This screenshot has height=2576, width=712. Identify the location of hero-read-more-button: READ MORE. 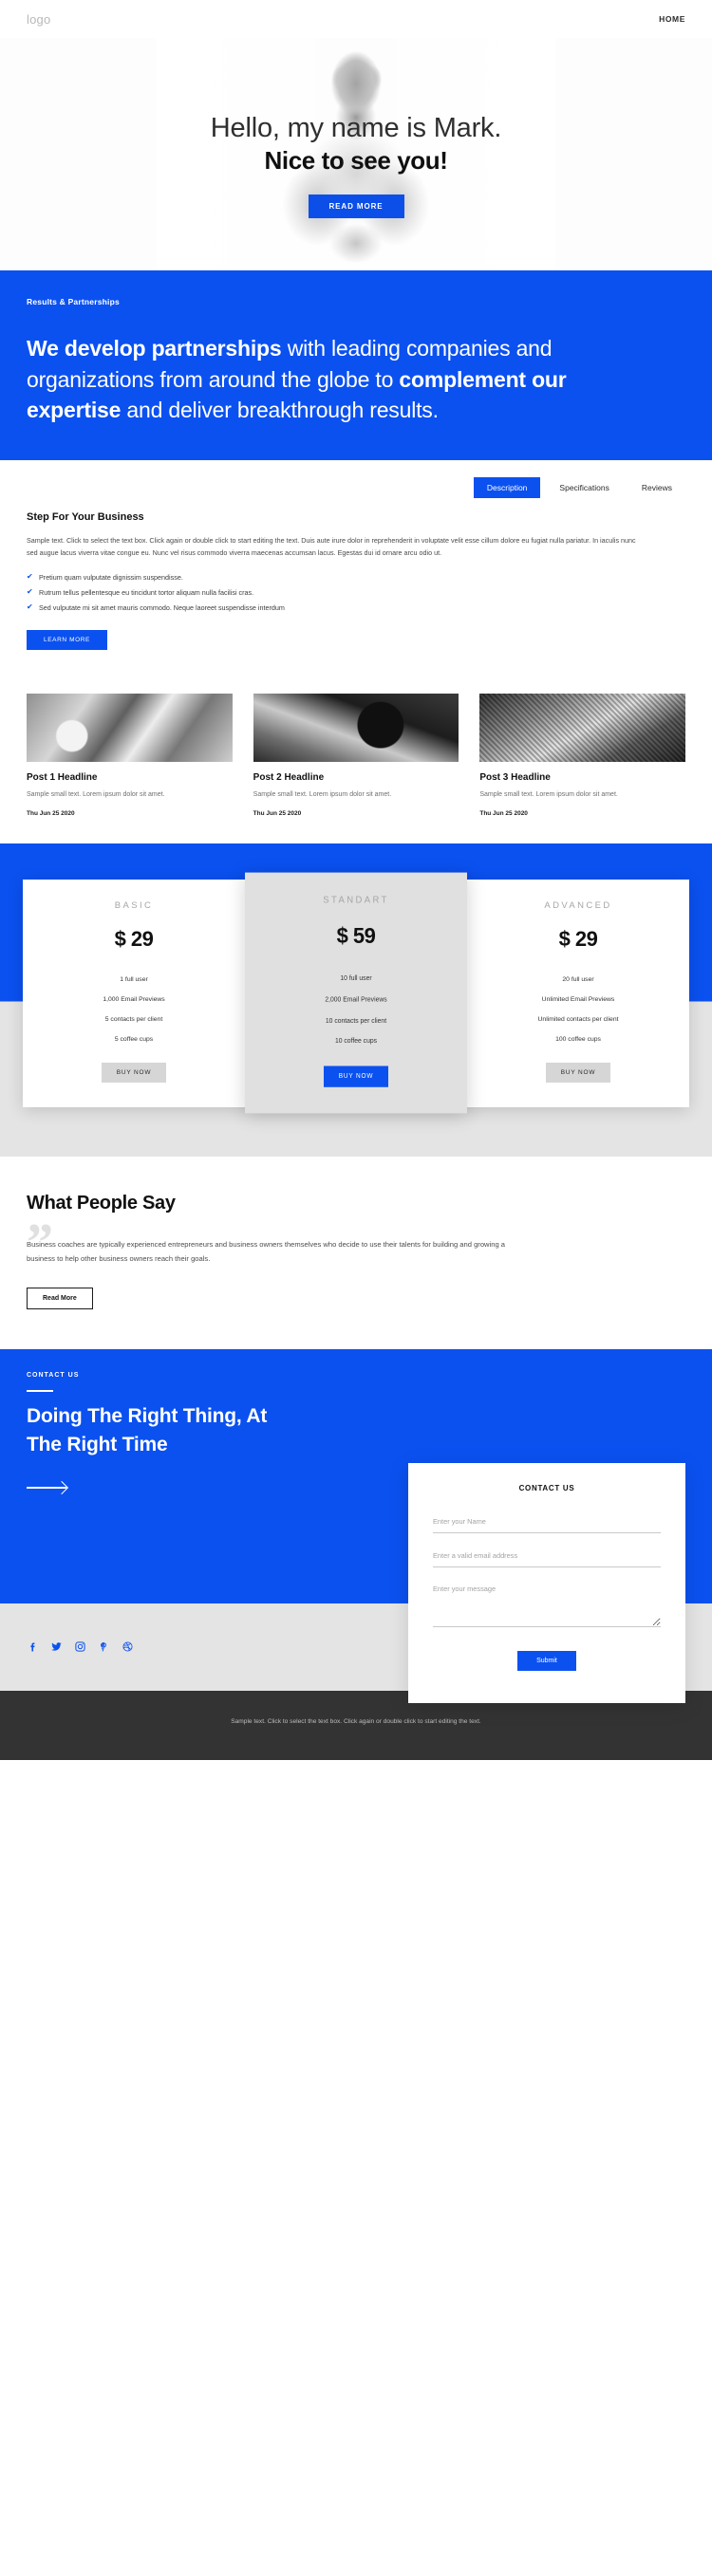
(356, 207).